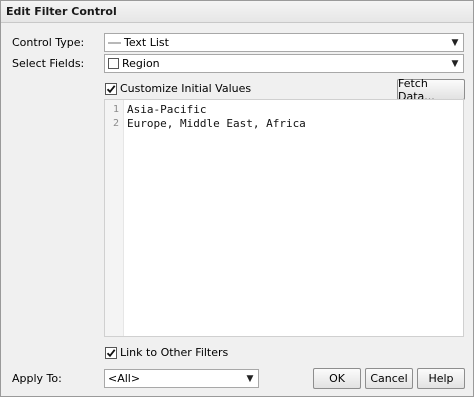 This screenshot has height=397, width=474. What do you see at coordinates (216, 123) in the screenshot?
I see `editor-line: Europe, Middle East, Africa` at bounding box center [216, 123].